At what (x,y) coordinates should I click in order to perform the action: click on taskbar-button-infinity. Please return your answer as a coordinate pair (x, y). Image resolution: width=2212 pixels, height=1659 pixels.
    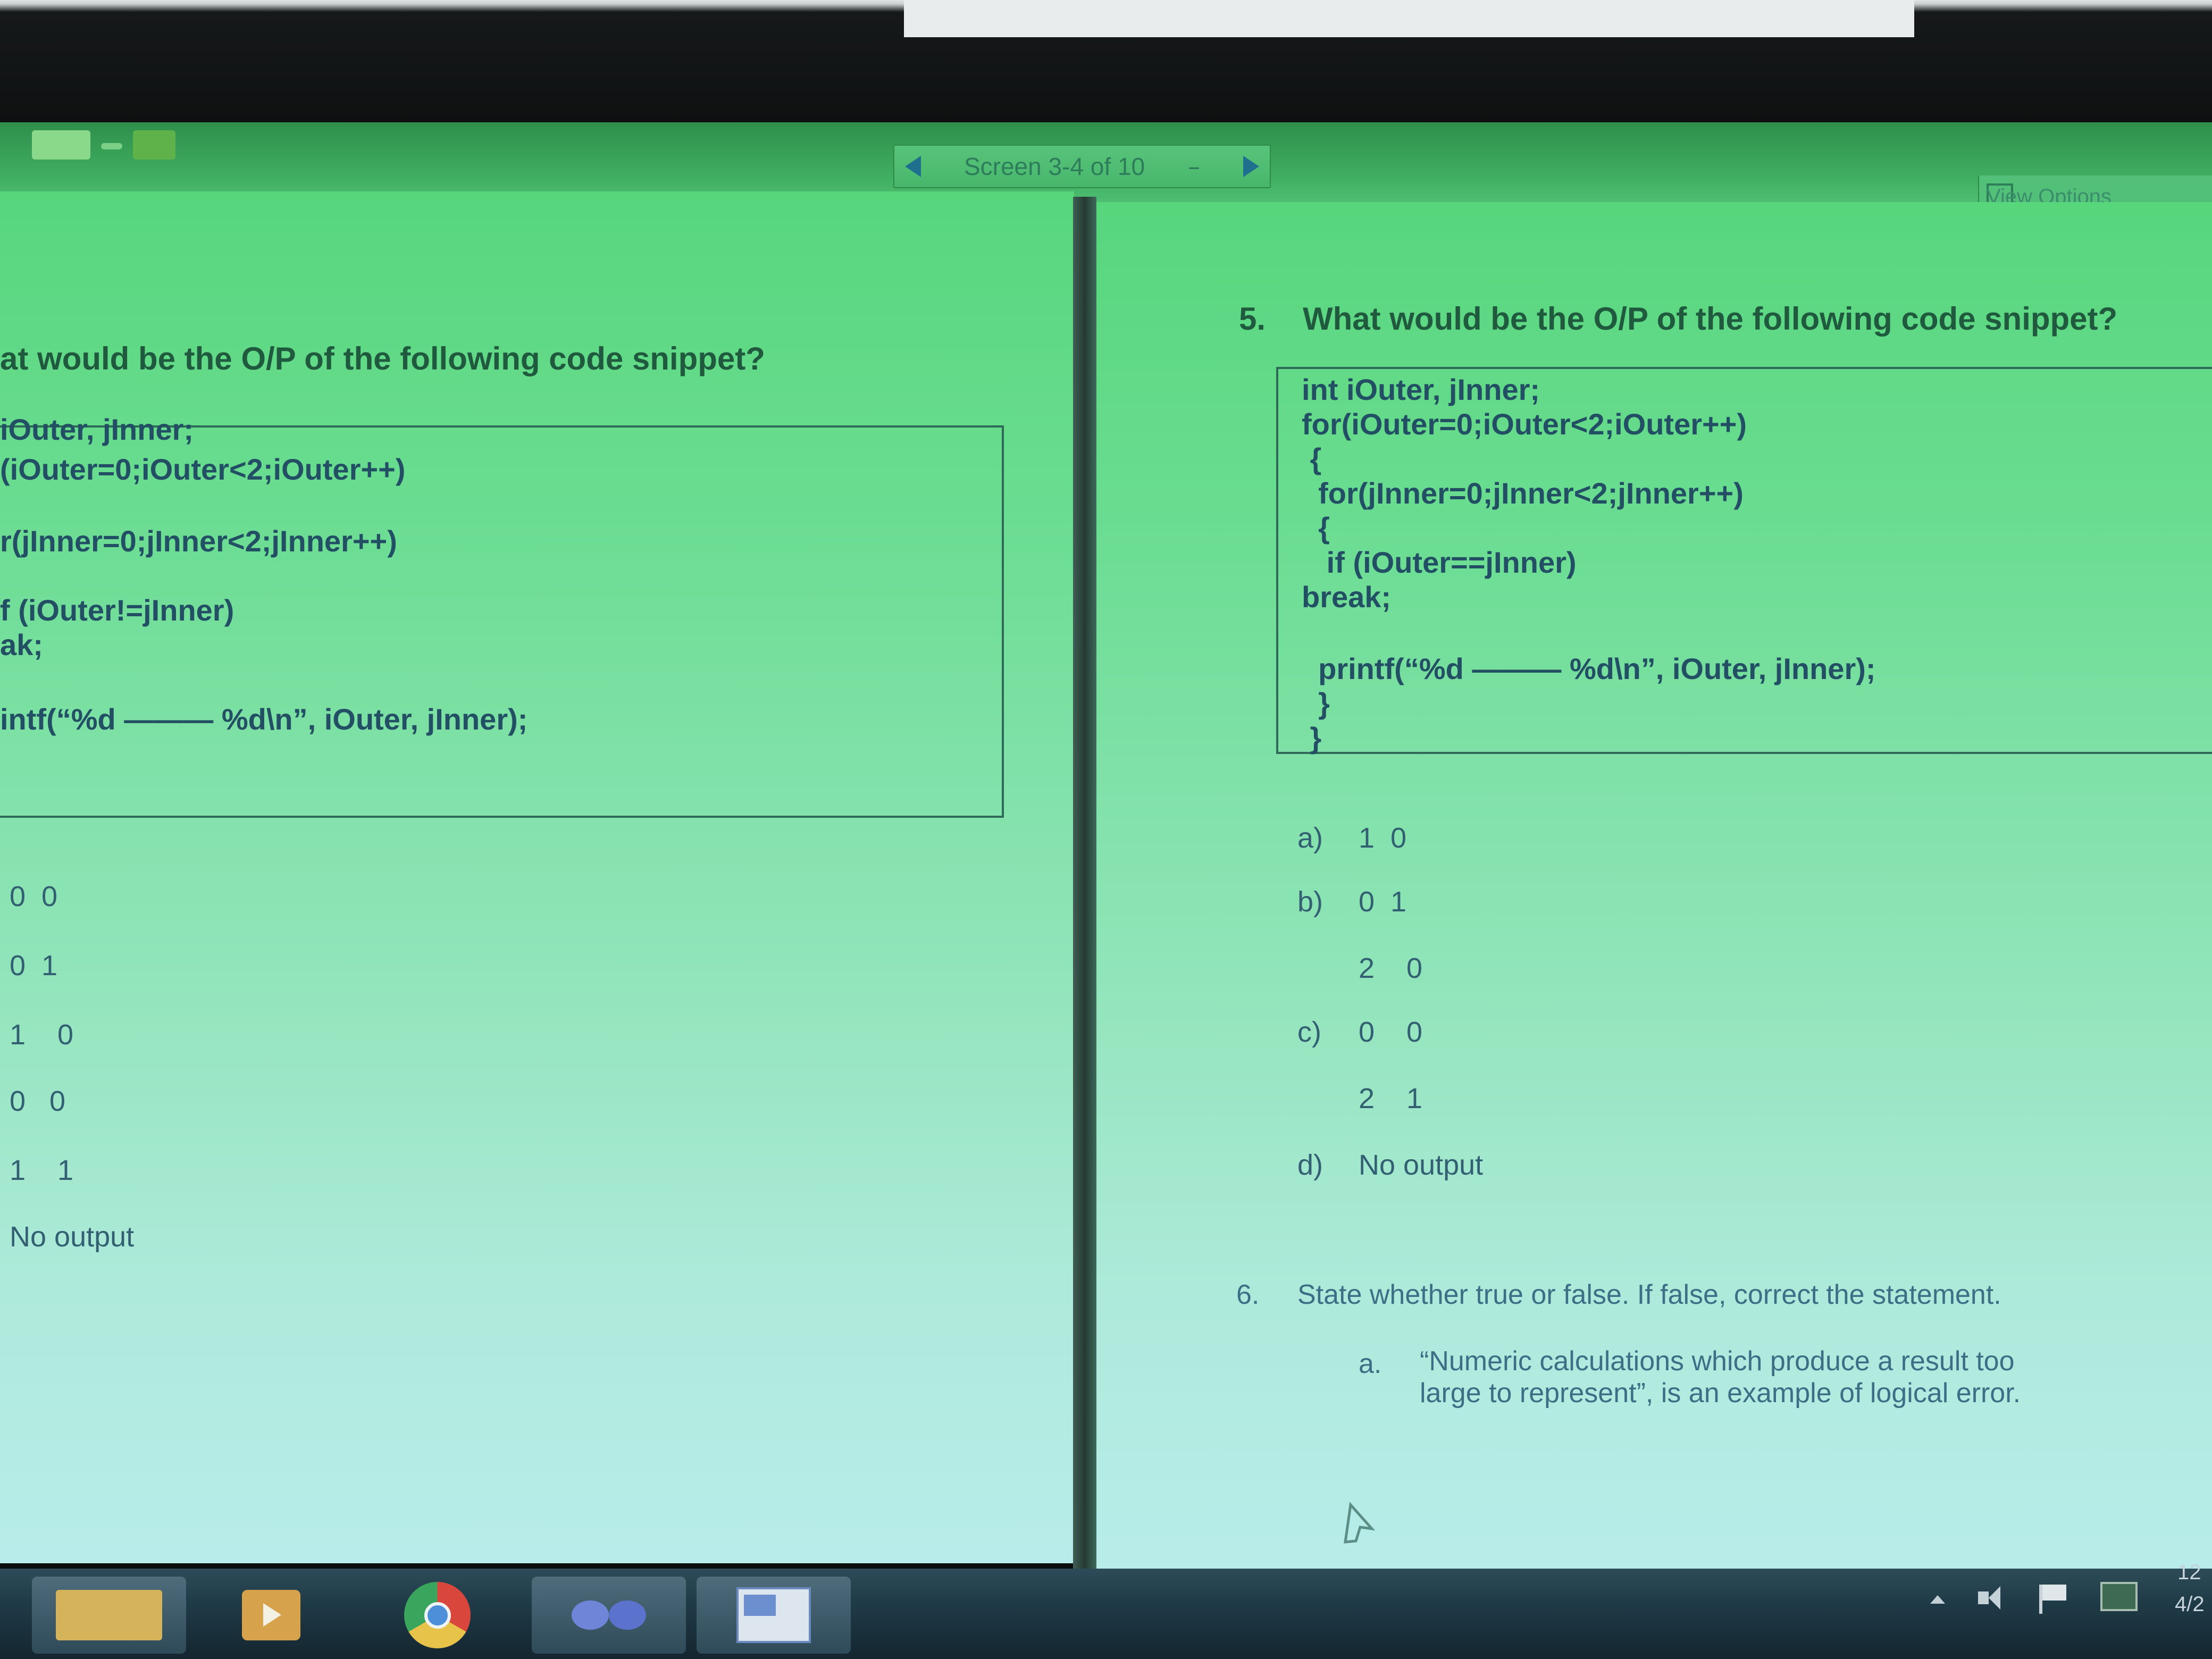
    Looking at the image, I should click on (609, 1615).